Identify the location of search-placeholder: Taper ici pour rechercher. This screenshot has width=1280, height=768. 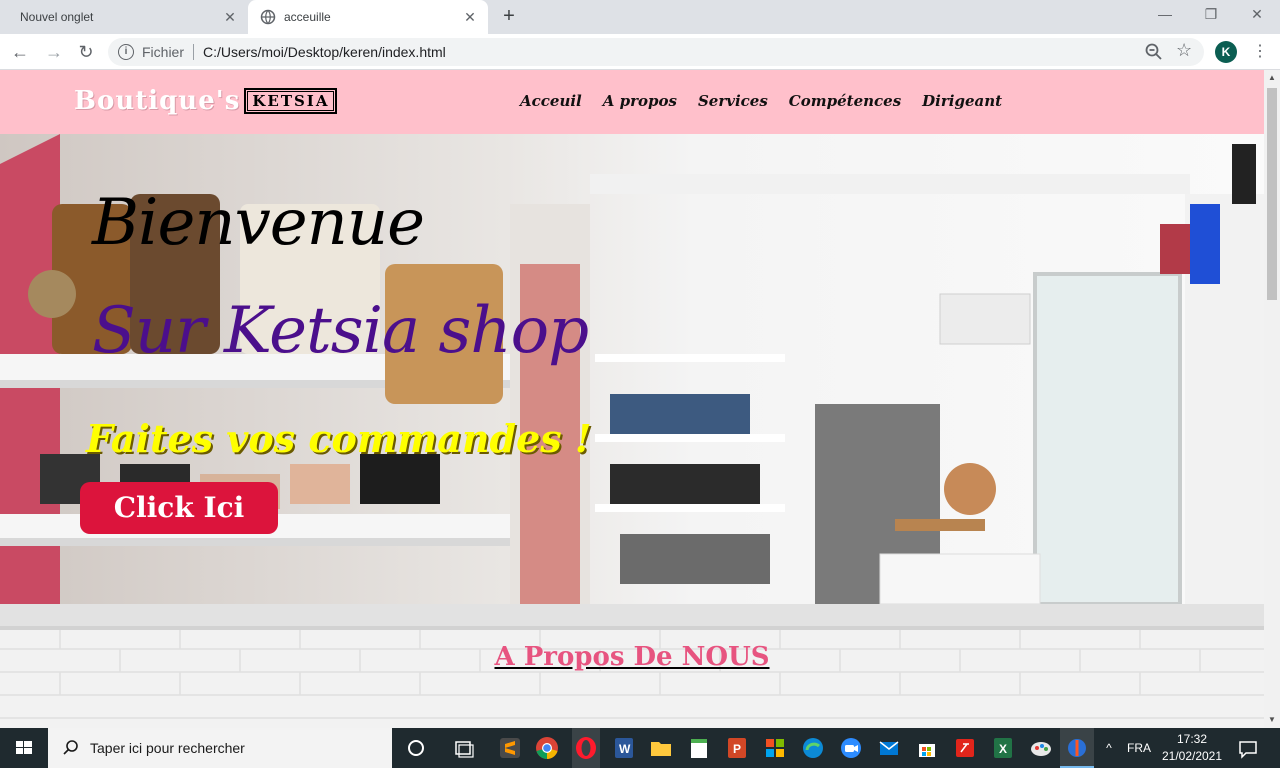
(167, 748).